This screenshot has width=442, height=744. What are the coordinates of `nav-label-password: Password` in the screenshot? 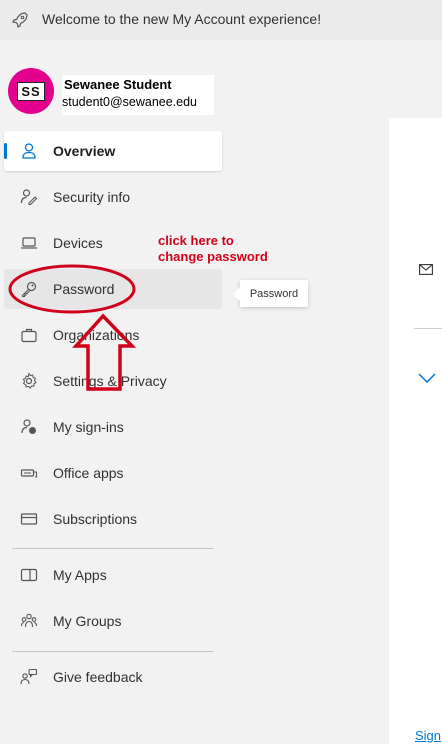 It's located at (84, 289).